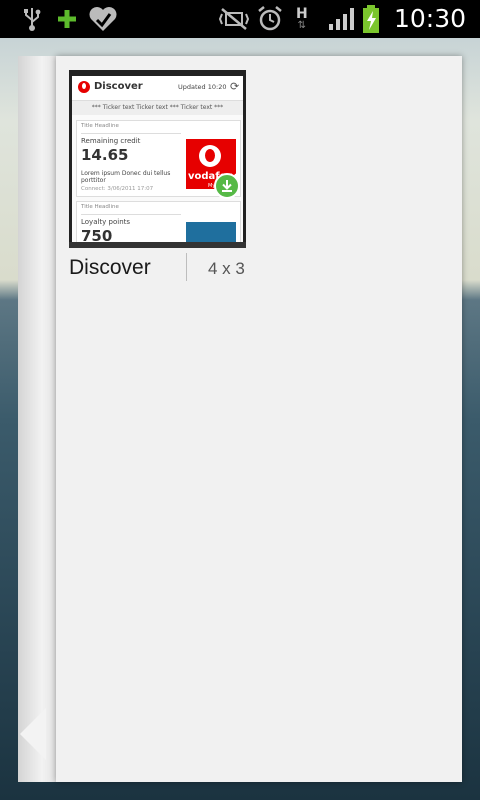  I want to click on status-bar: H ⇅ 10:30, so click(240, 19).